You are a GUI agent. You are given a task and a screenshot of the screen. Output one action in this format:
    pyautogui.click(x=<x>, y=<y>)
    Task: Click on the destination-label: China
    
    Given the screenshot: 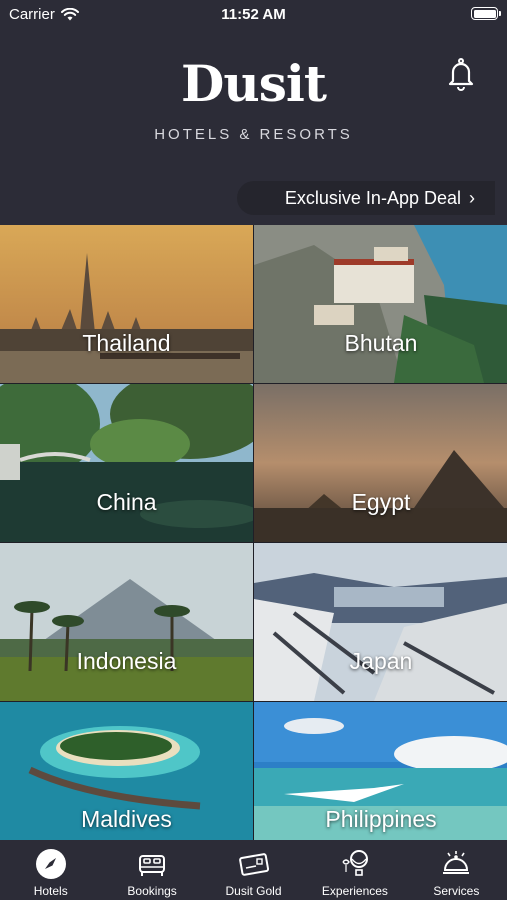 What is the action you would take?
    pyautogui.click(x=126, y=502)
    